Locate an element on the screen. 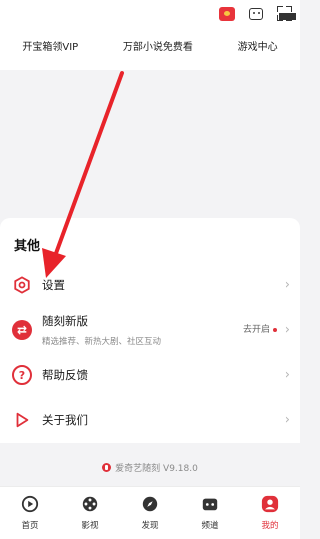 The width and height of the screenshot is (320, 539). film-reel-icon is located at coordinates (90, 504).